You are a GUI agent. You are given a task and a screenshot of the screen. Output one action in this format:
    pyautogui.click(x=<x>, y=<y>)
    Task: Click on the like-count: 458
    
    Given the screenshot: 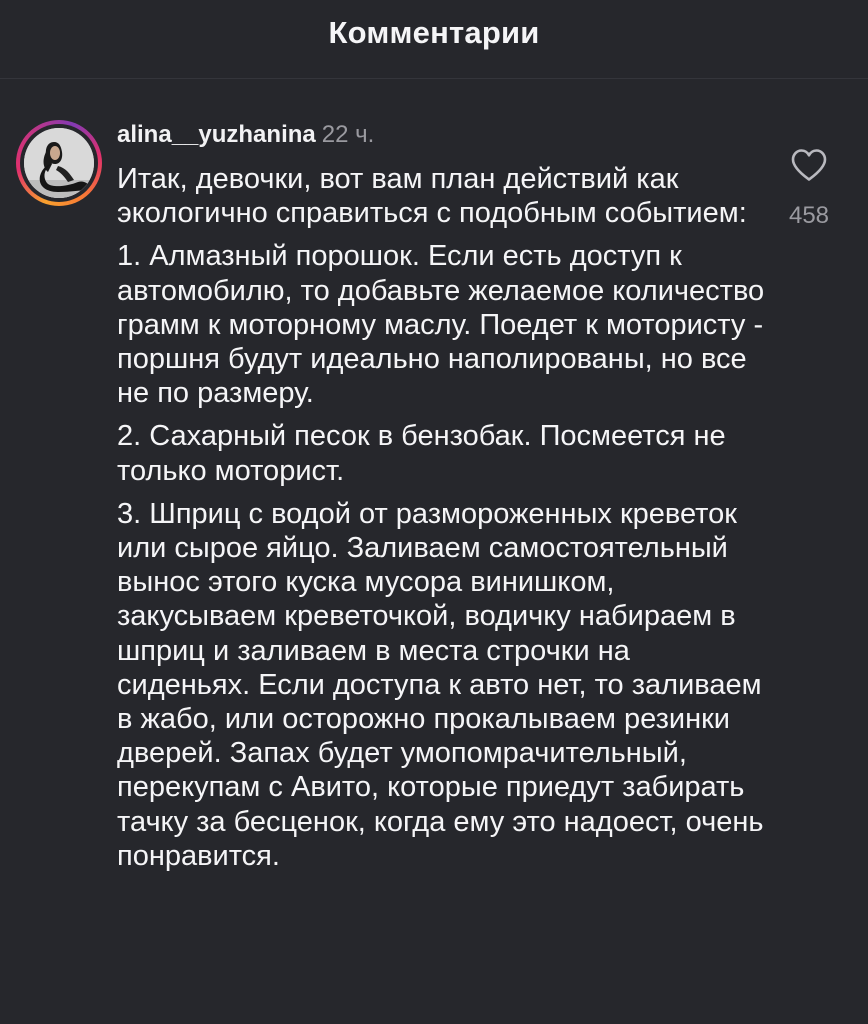 What is the action you would take?
    pyautogui.click(x=809, y=216)
    